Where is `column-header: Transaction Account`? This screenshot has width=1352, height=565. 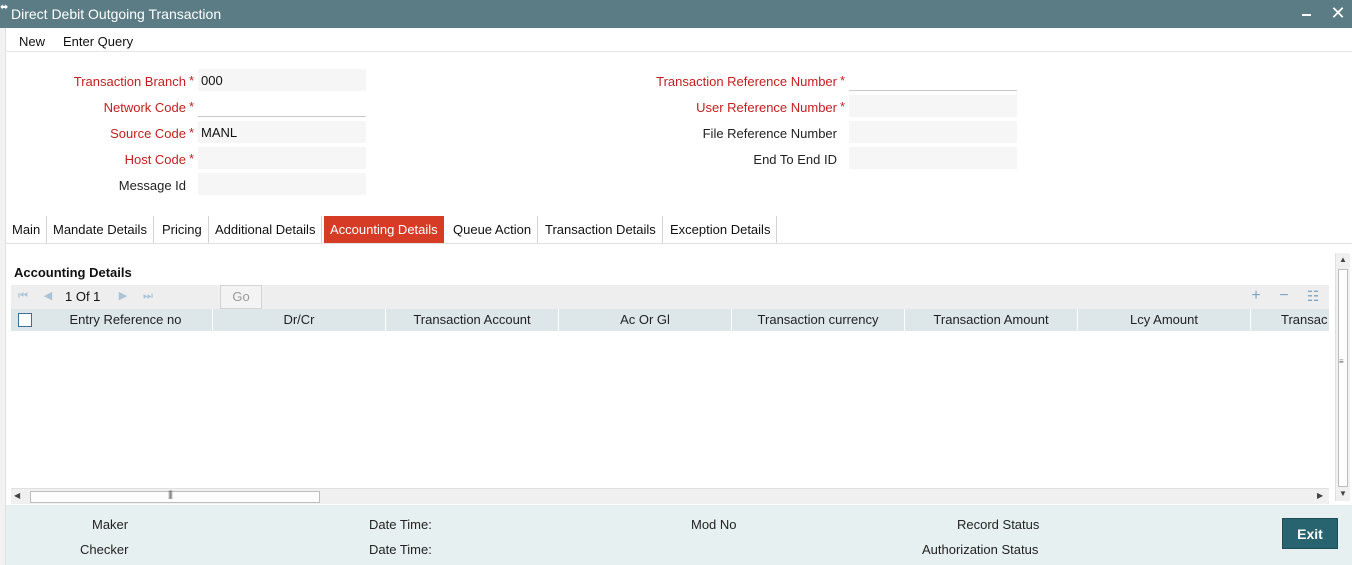
column-header: Transaction Account is located at coordinates (472, 320).